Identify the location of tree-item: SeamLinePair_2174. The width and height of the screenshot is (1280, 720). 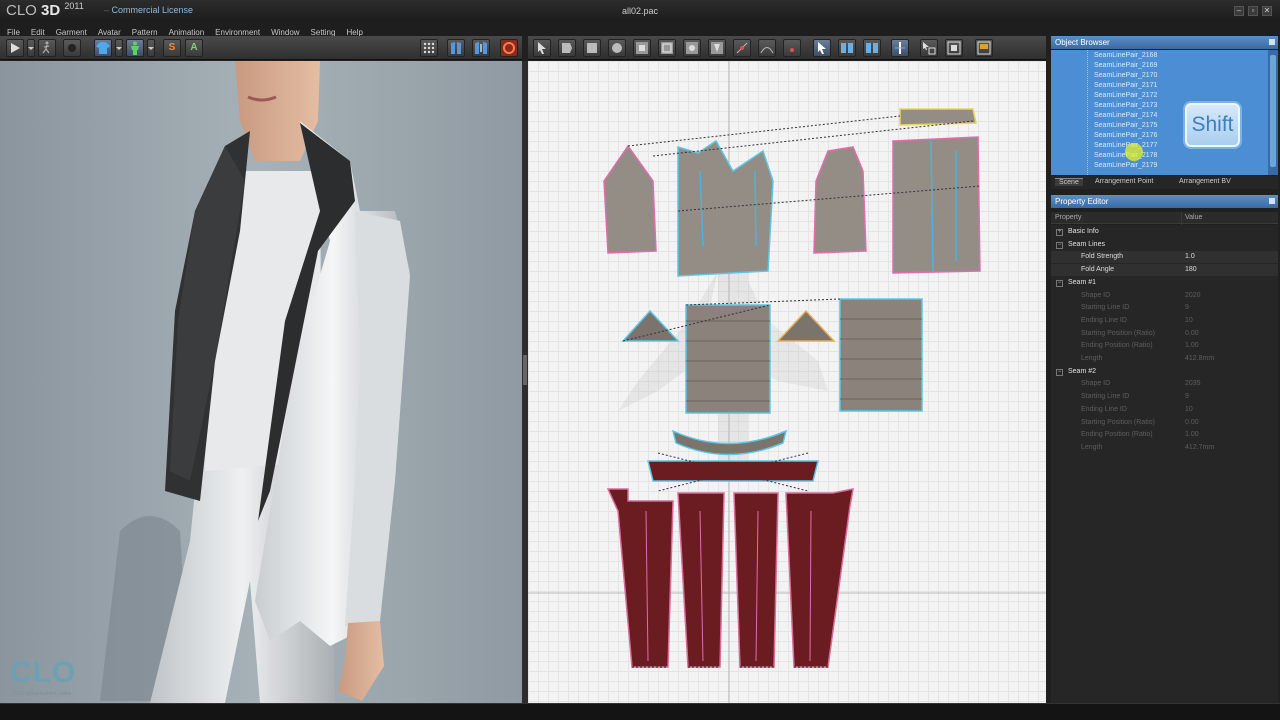
(1125, 115).